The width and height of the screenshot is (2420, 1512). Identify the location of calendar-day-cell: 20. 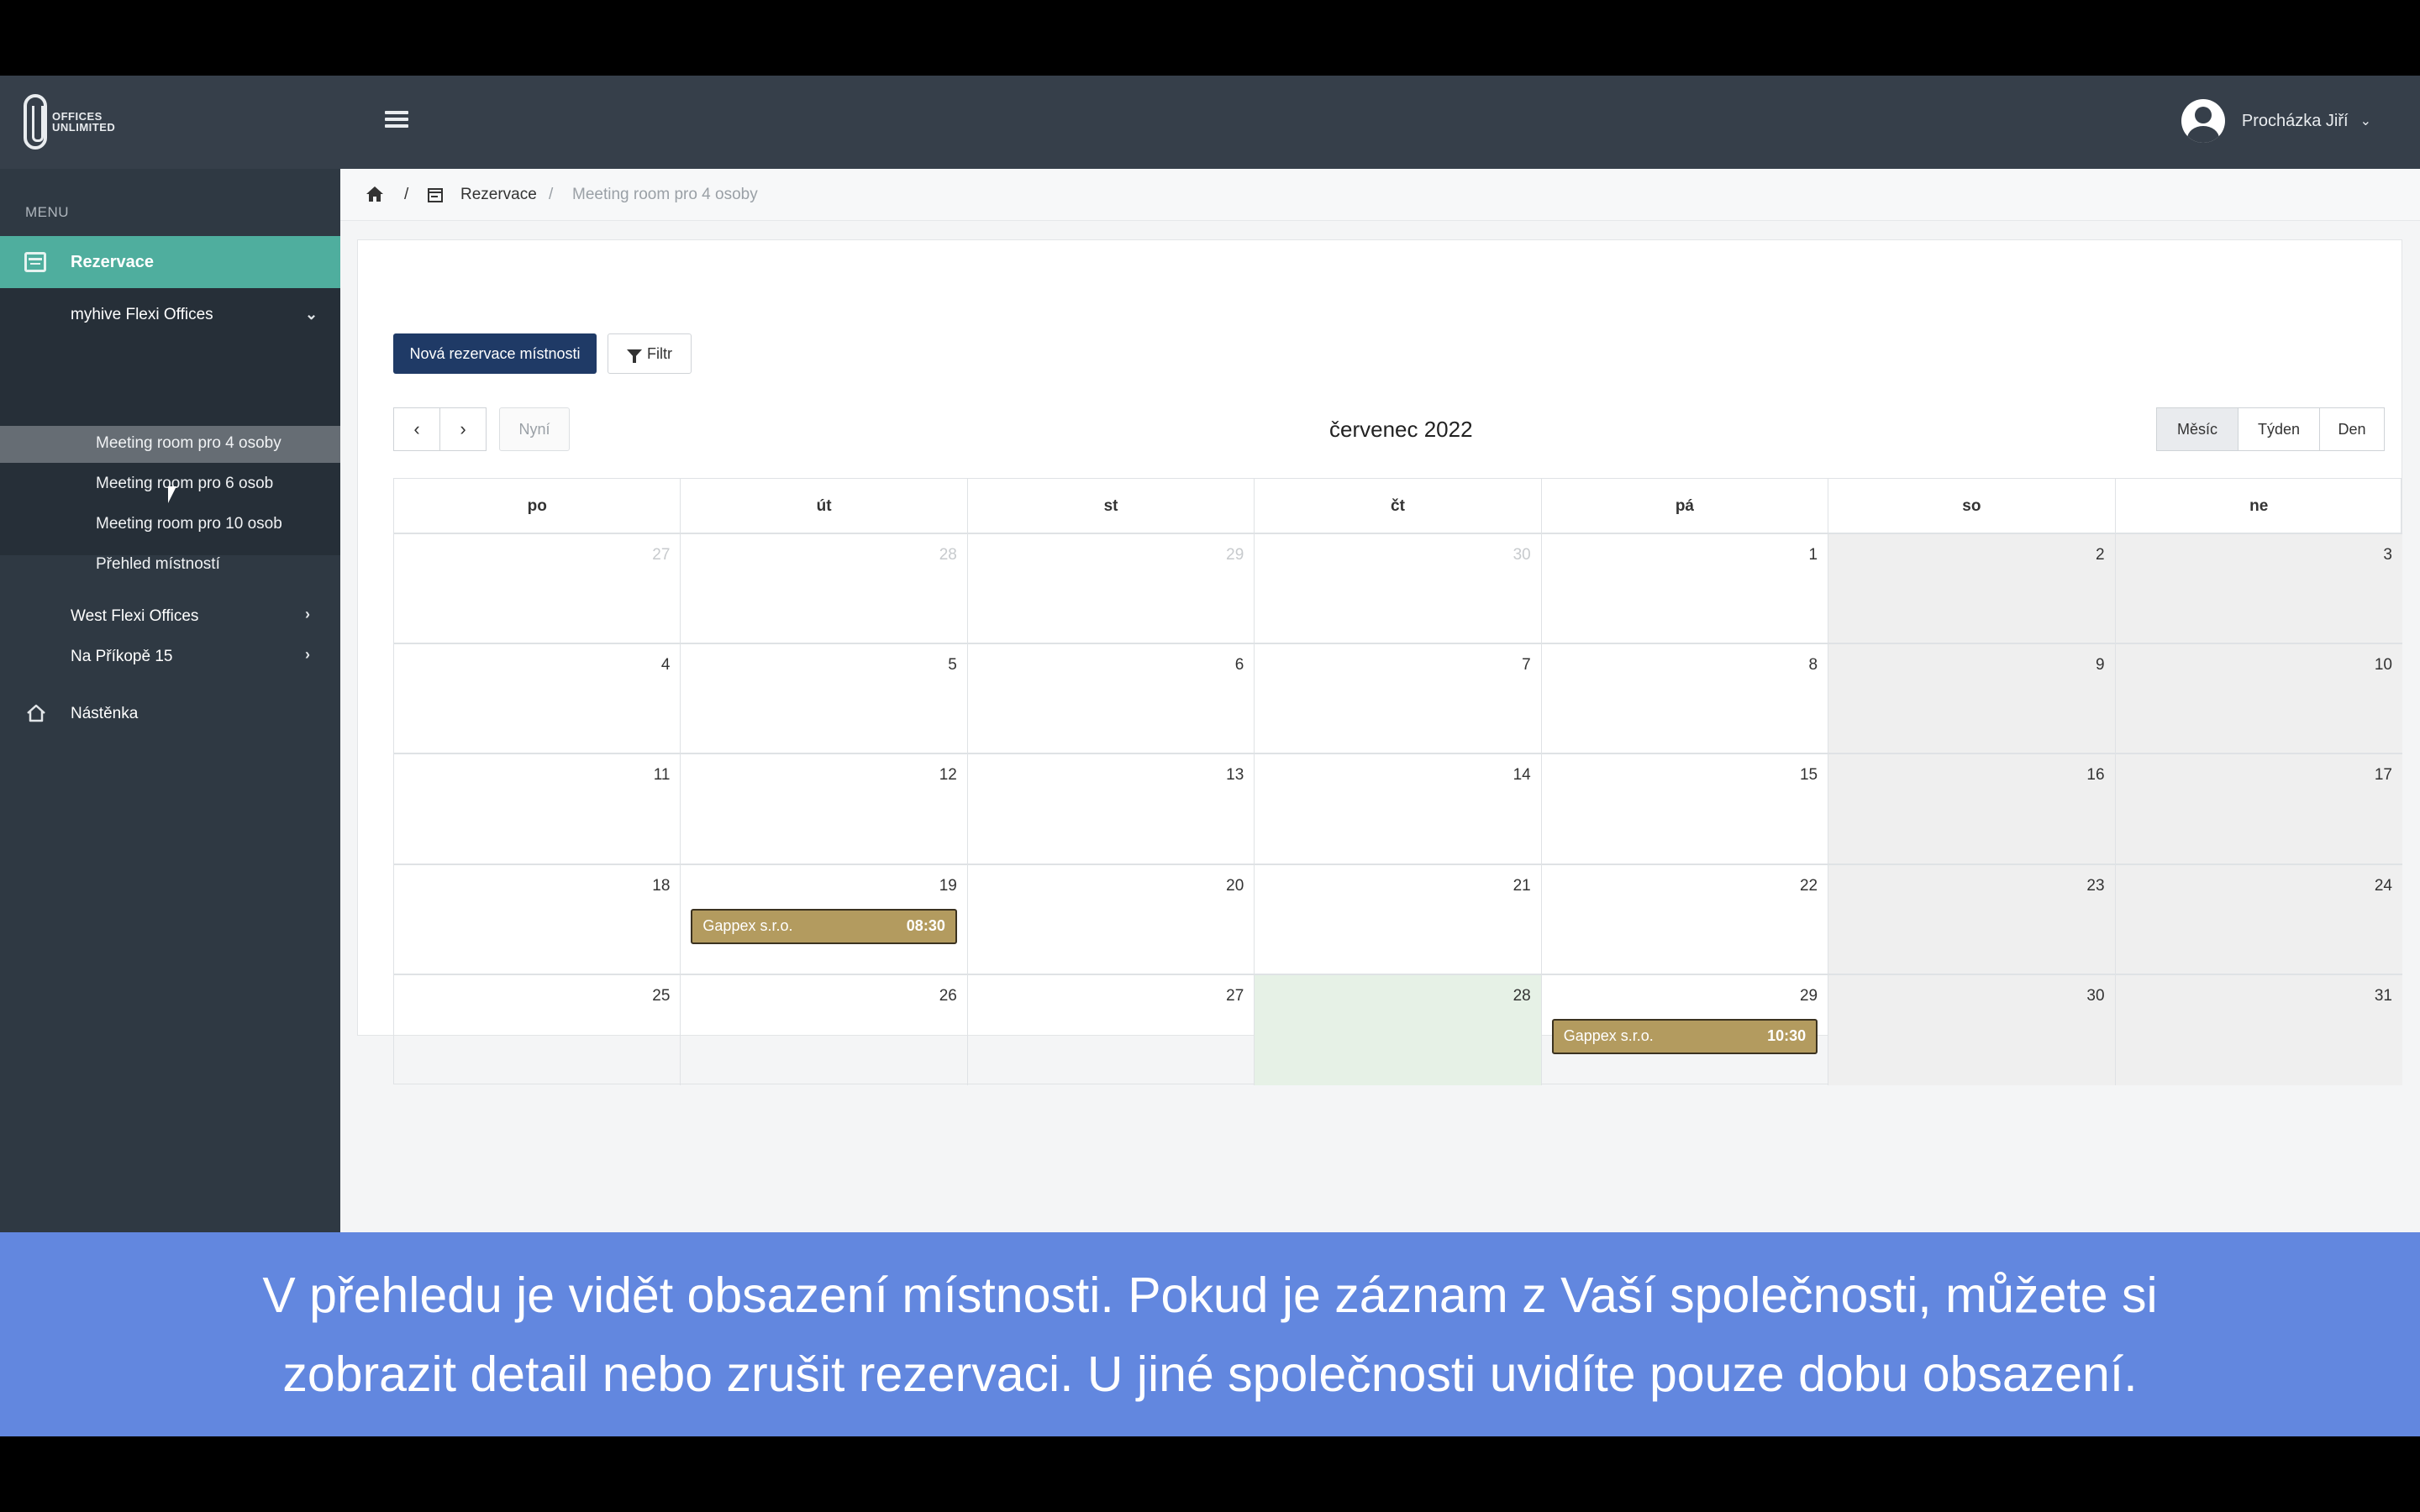
(1111, 919).